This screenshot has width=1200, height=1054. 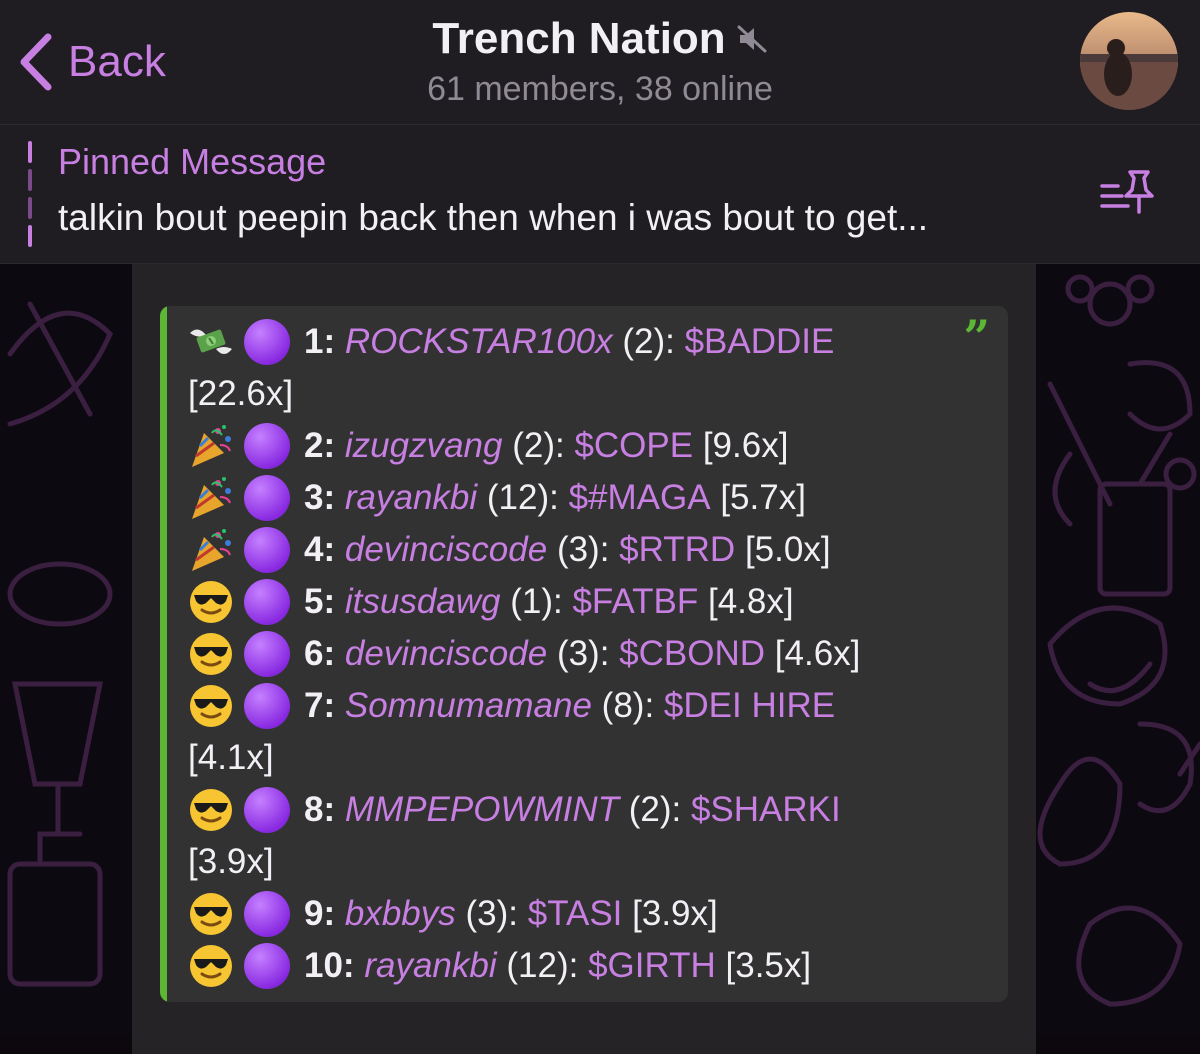 I want to click on ticker-link: $TASI, so click(x=575, y=914).